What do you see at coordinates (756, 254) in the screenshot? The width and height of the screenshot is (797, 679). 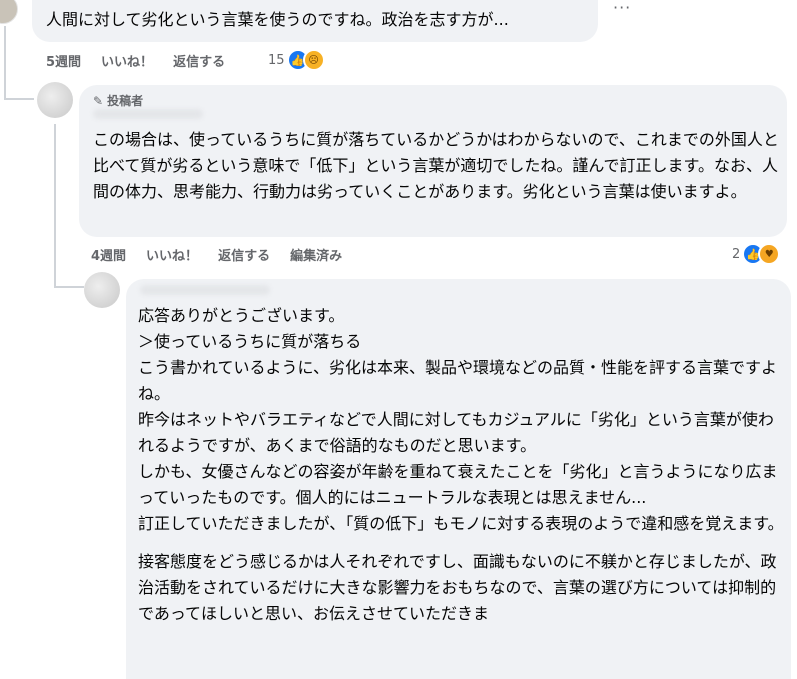 I see `reaction-summary: 2 👍 ♥` at bounding box center [756, 254].